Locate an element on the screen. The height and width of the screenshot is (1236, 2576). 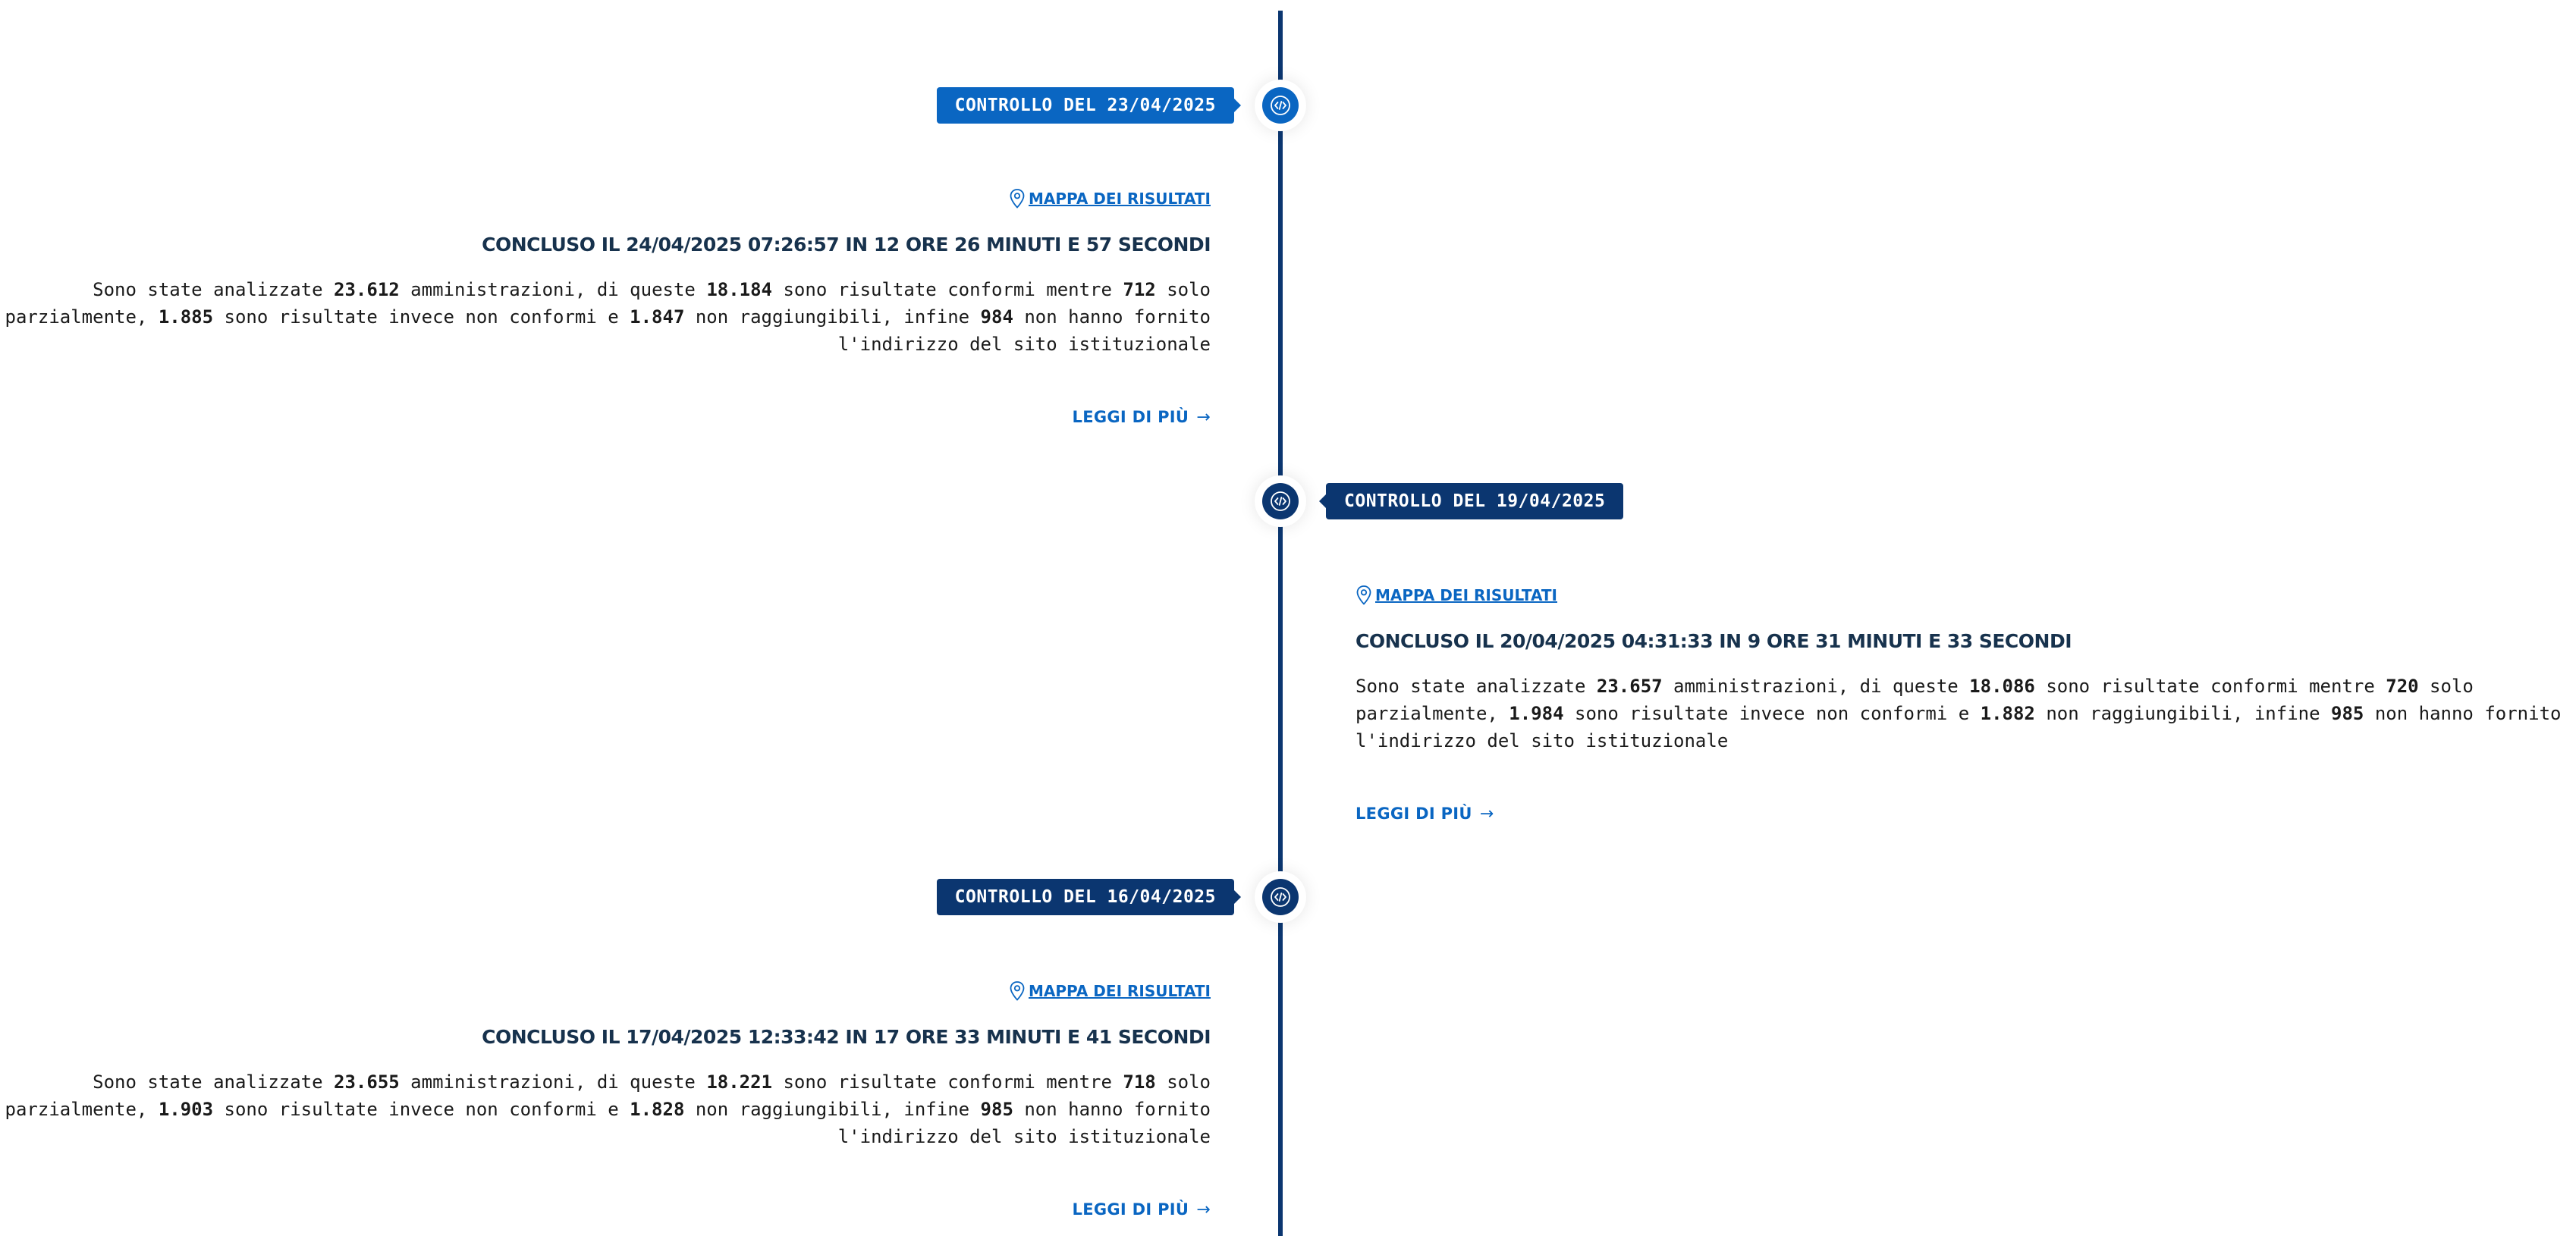
analyzed-count: 23.655 is located at coordinates (367, 1082).